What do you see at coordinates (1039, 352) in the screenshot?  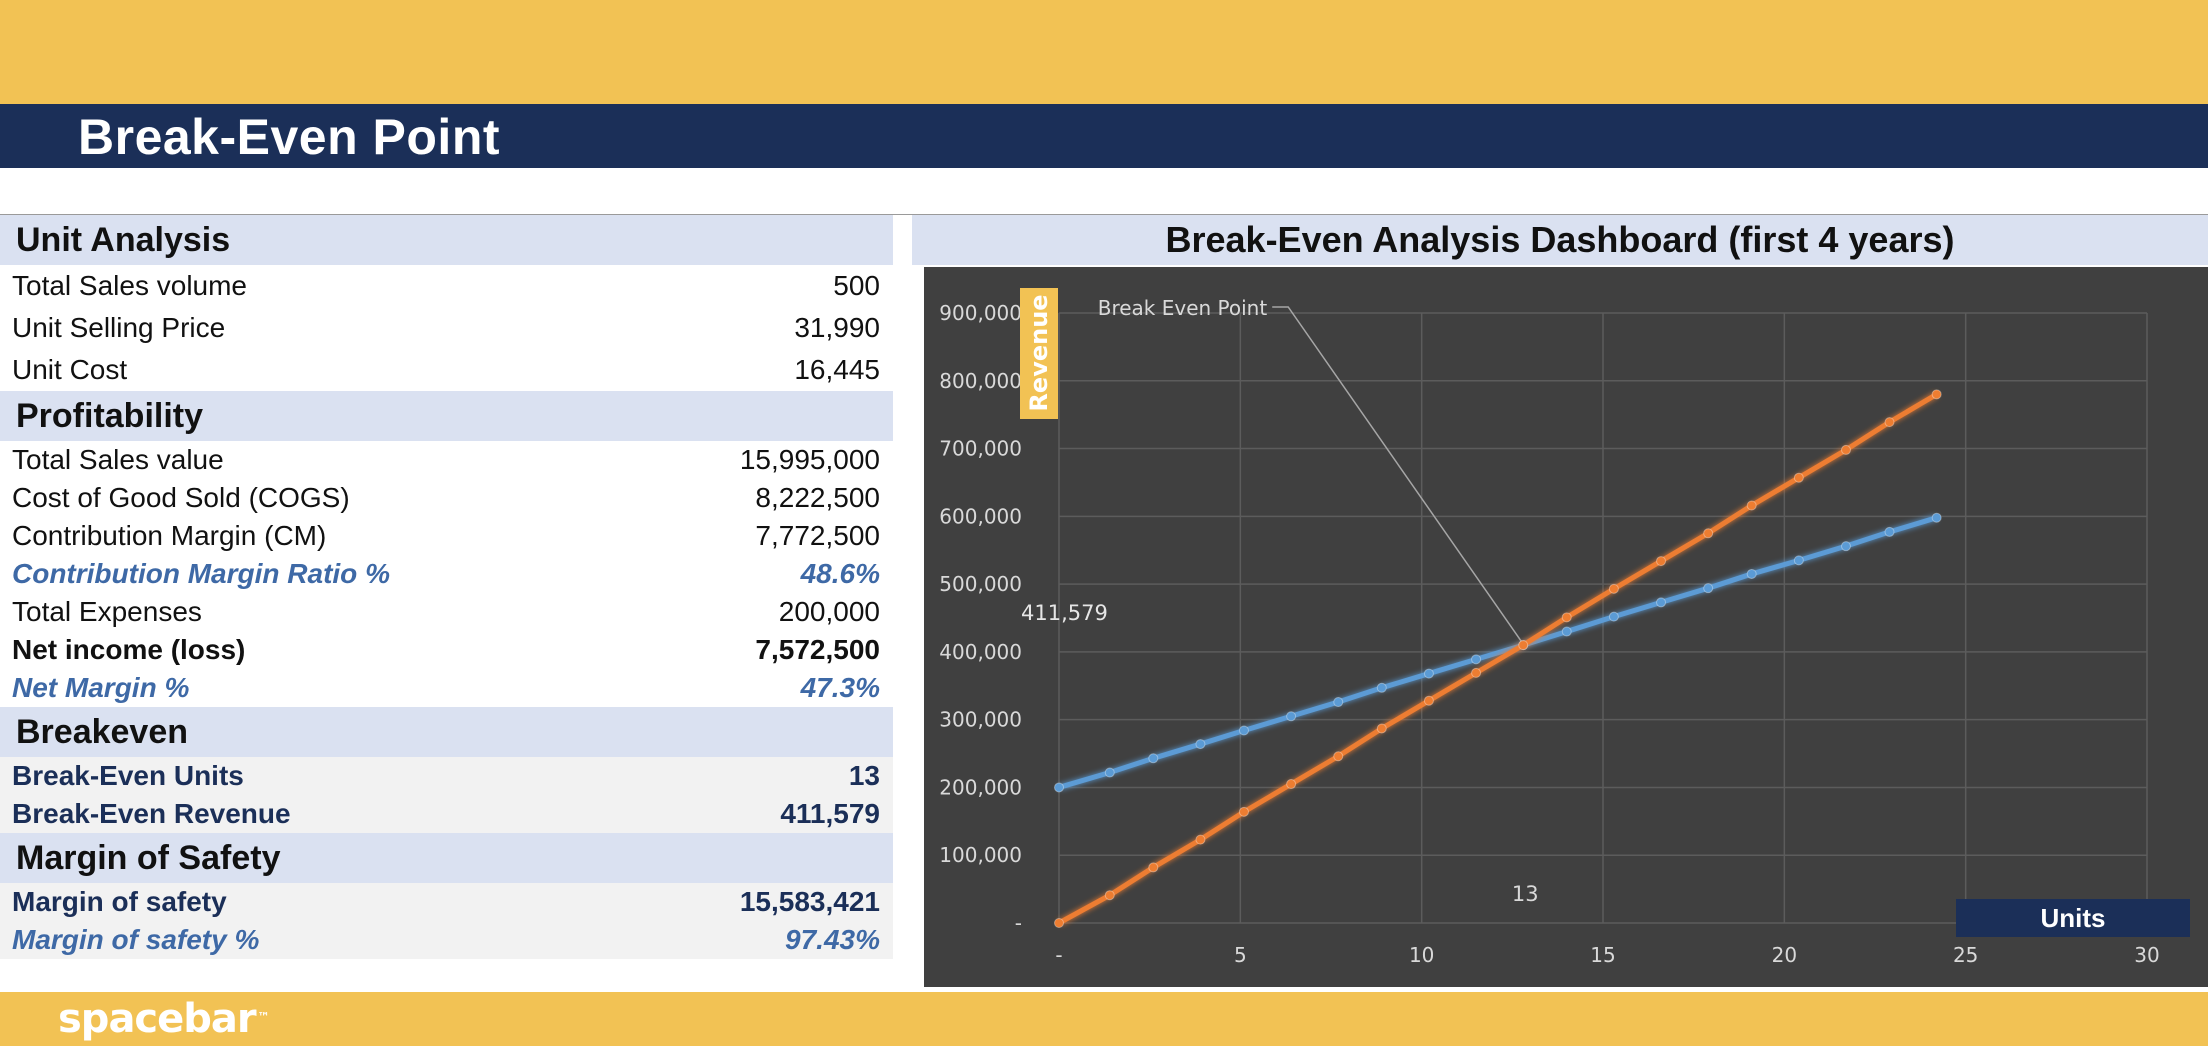 I see `y-axis-label: Revenue` at bounding box center [1039, 352].